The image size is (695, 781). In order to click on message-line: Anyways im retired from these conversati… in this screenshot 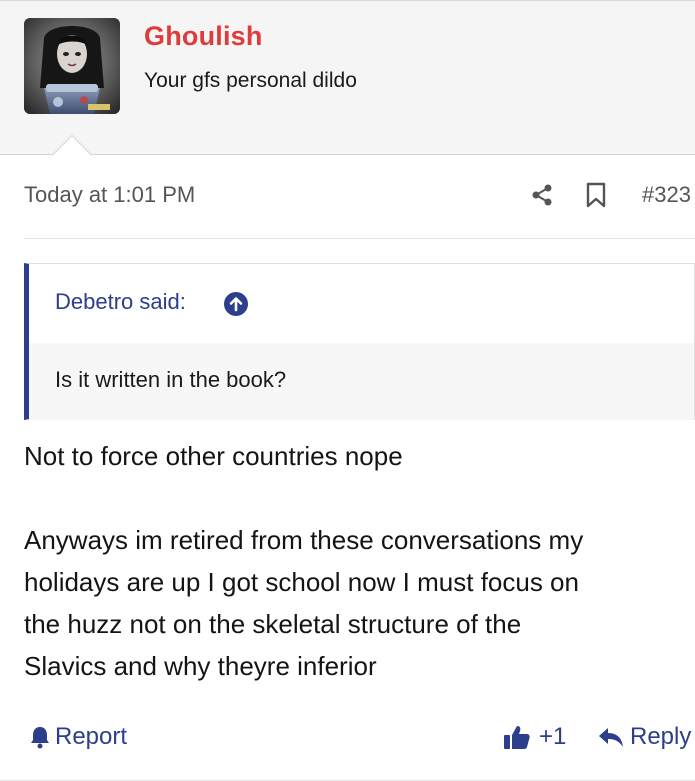, I will do `click(304, 540)`.